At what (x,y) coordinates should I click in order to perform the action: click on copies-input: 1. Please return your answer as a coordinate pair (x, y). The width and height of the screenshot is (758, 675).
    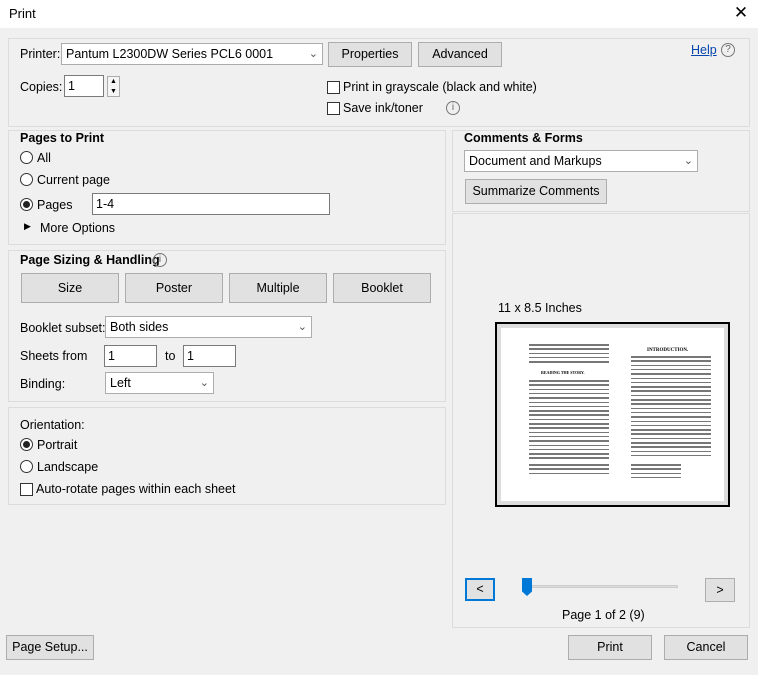
    Looking at the image, I should click on (84, 86).